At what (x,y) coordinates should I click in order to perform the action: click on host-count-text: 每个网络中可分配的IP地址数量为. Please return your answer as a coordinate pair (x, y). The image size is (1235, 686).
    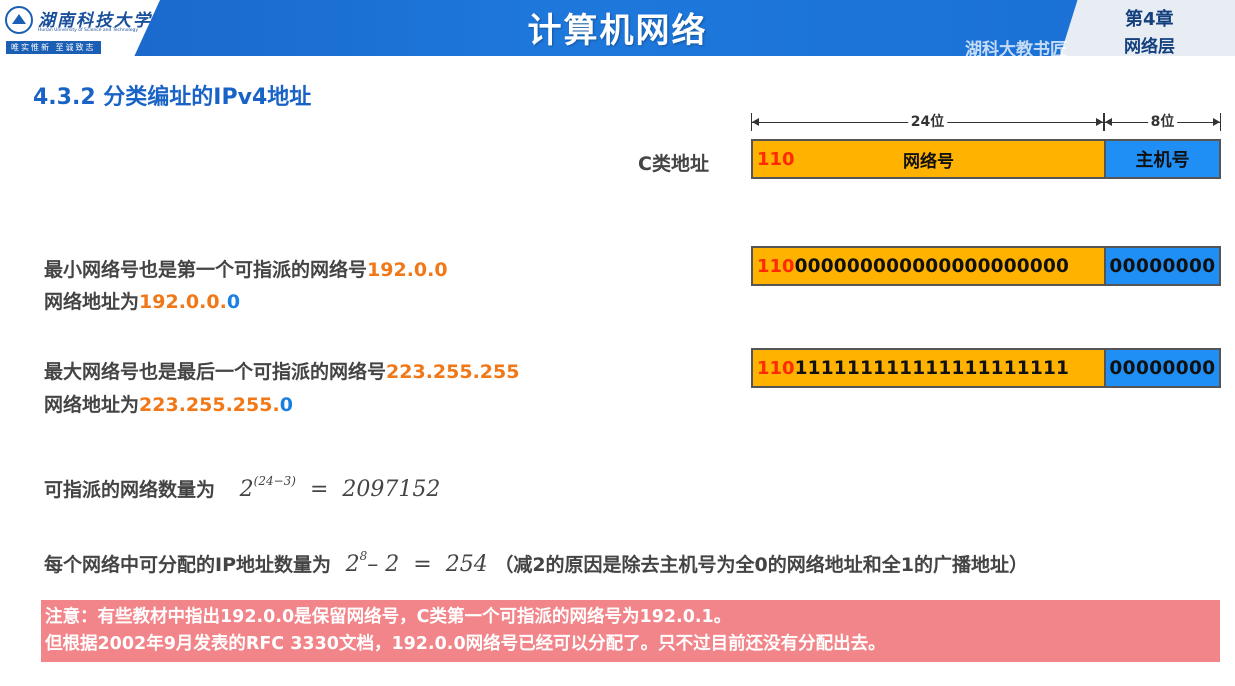
    Looking at the image, I should click on (187, 565).